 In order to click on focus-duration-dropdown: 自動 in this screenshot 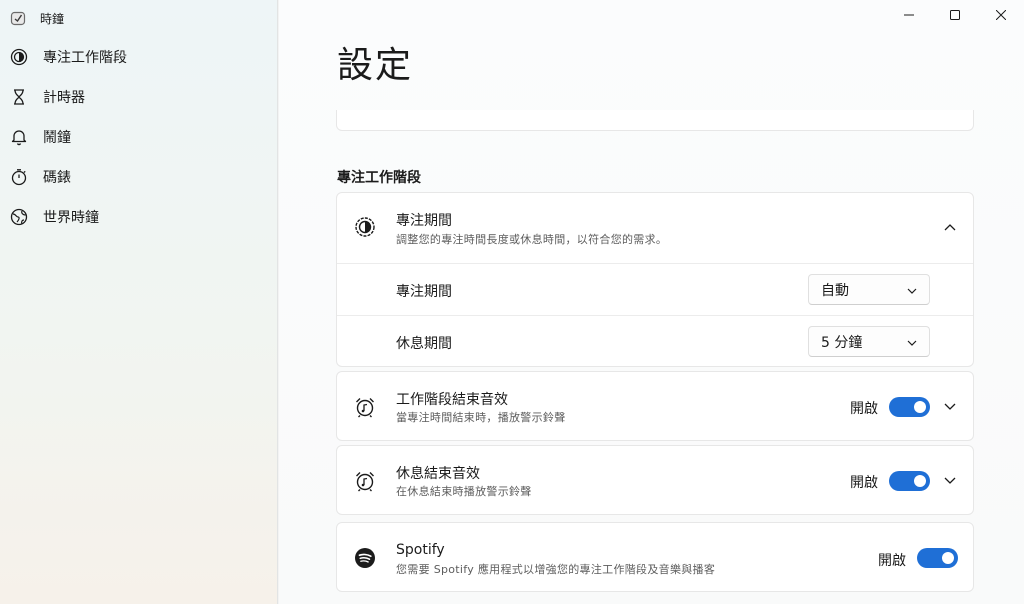, I will do `click(869, 289)`.